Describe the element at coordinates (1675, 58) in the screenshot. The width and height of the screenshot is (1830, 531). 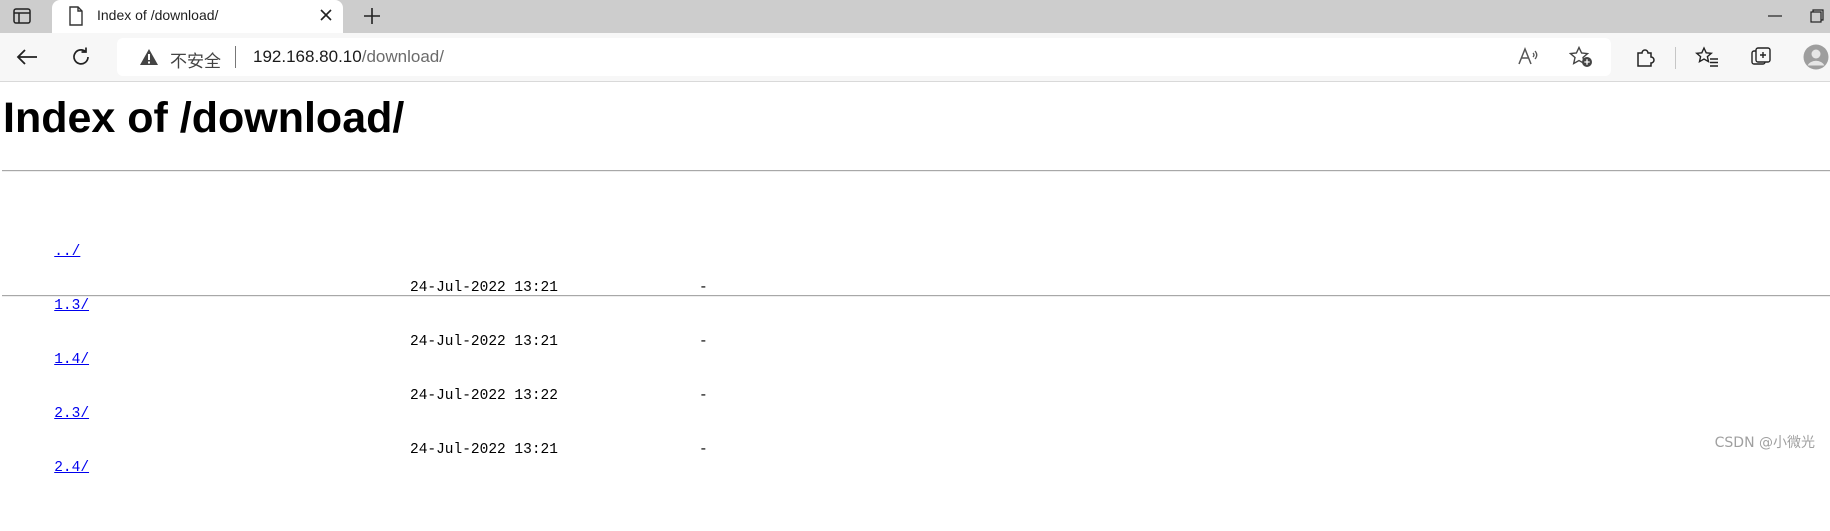
I see `toolbar-divider` at that location.